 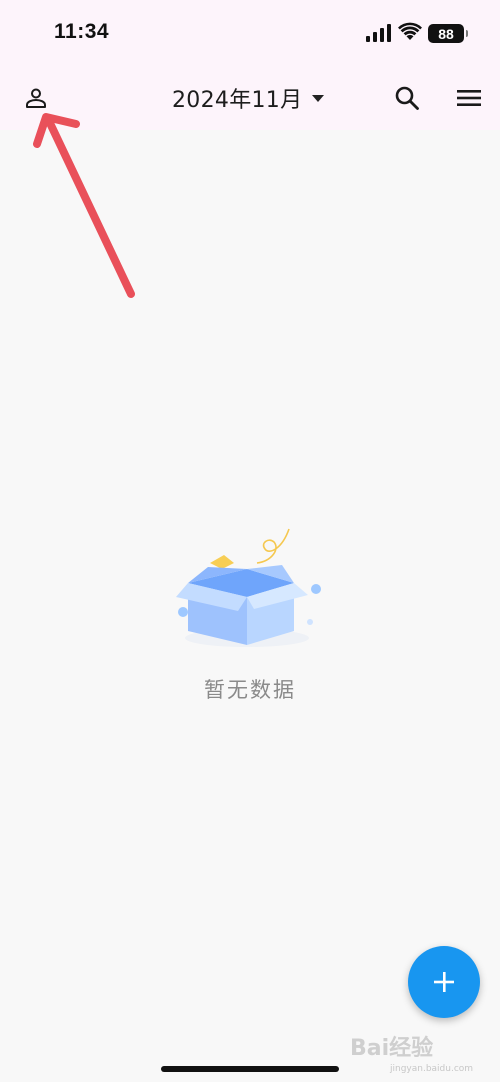 I want to click on menu-button, so click(x=469, y=98).